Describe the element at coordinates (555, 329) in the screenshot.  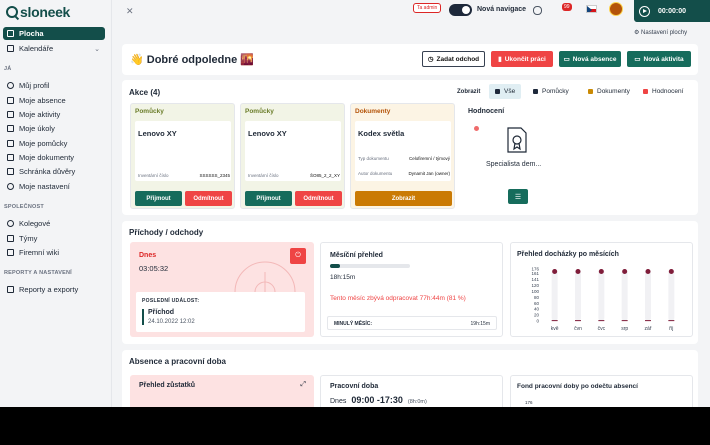
I see `x-tick-label: kvě` at that location.